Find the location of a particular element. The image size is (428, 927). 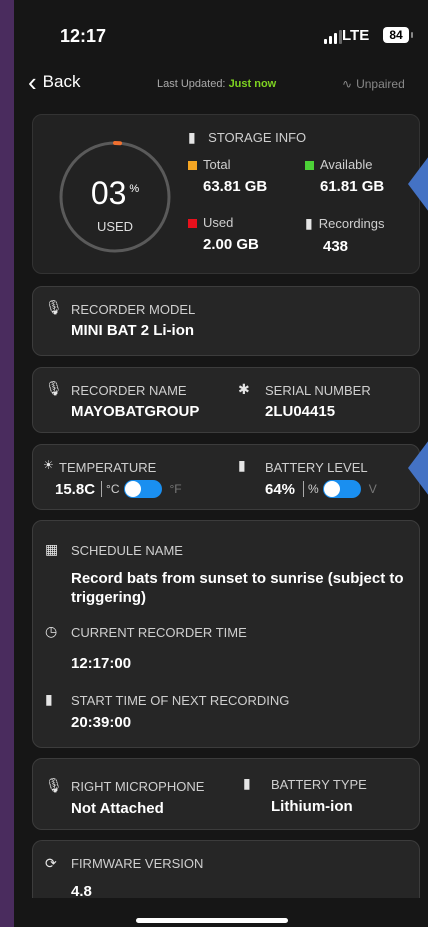

serial-number-value: 2LU04415 is located at coordinates (300, 411).